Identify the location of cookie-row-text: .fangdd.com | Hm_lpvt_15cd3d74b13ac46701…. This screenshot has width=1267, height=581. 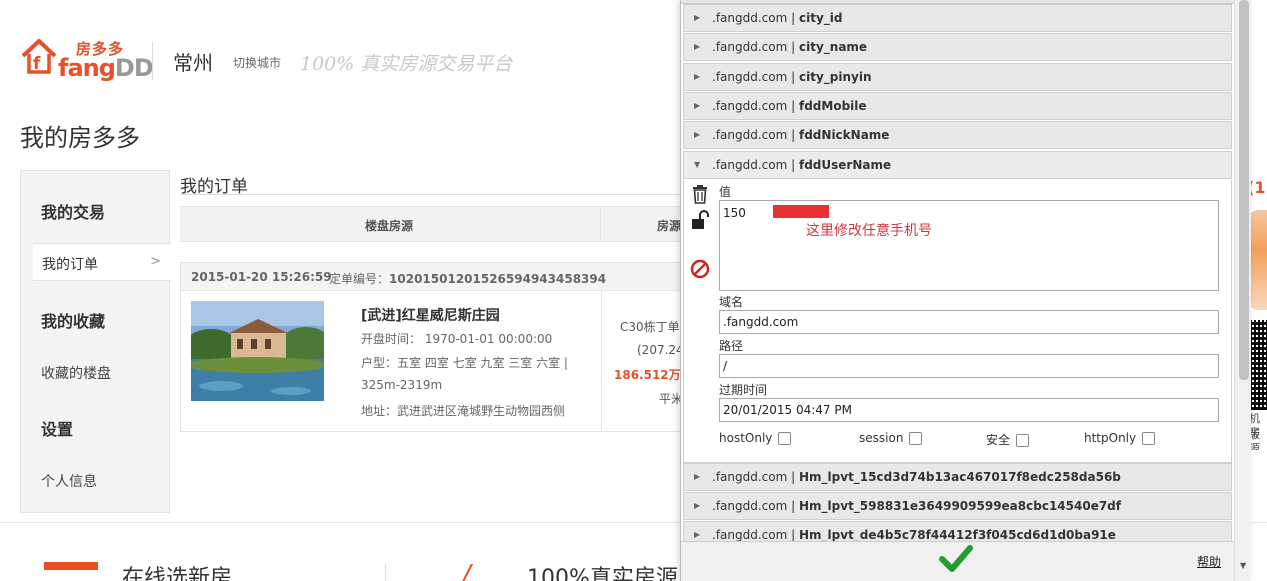
(916, 477).